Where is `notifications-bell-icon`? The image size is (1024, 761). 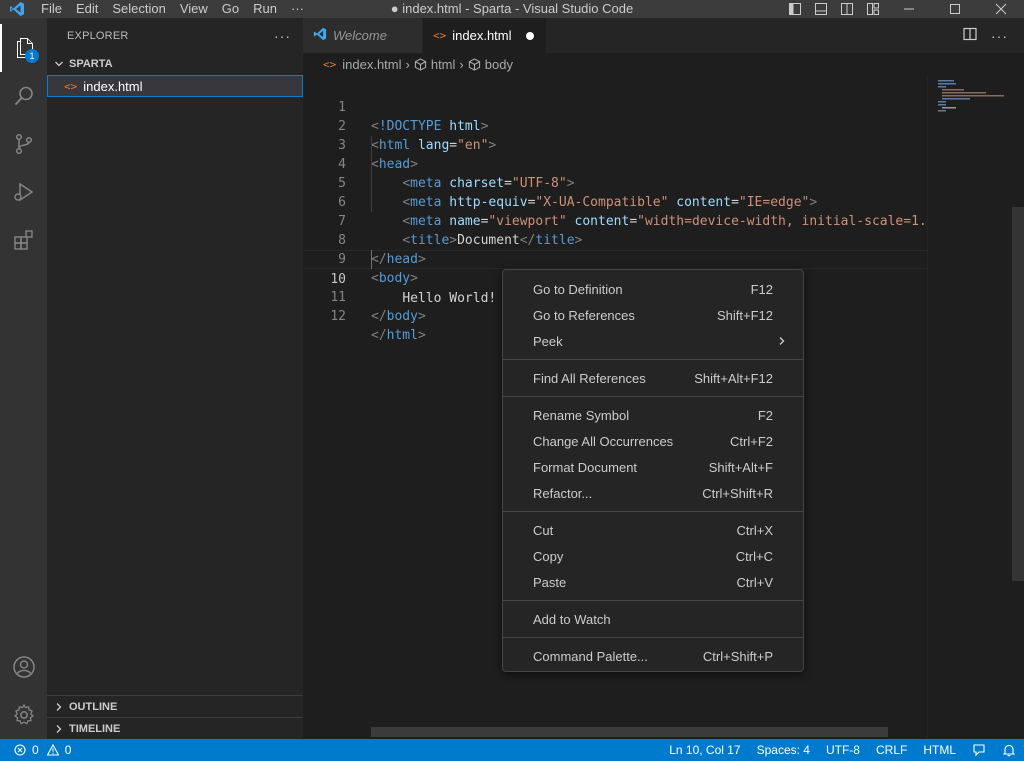
notifications-bell-icon is located at coordinates (1009, 750).